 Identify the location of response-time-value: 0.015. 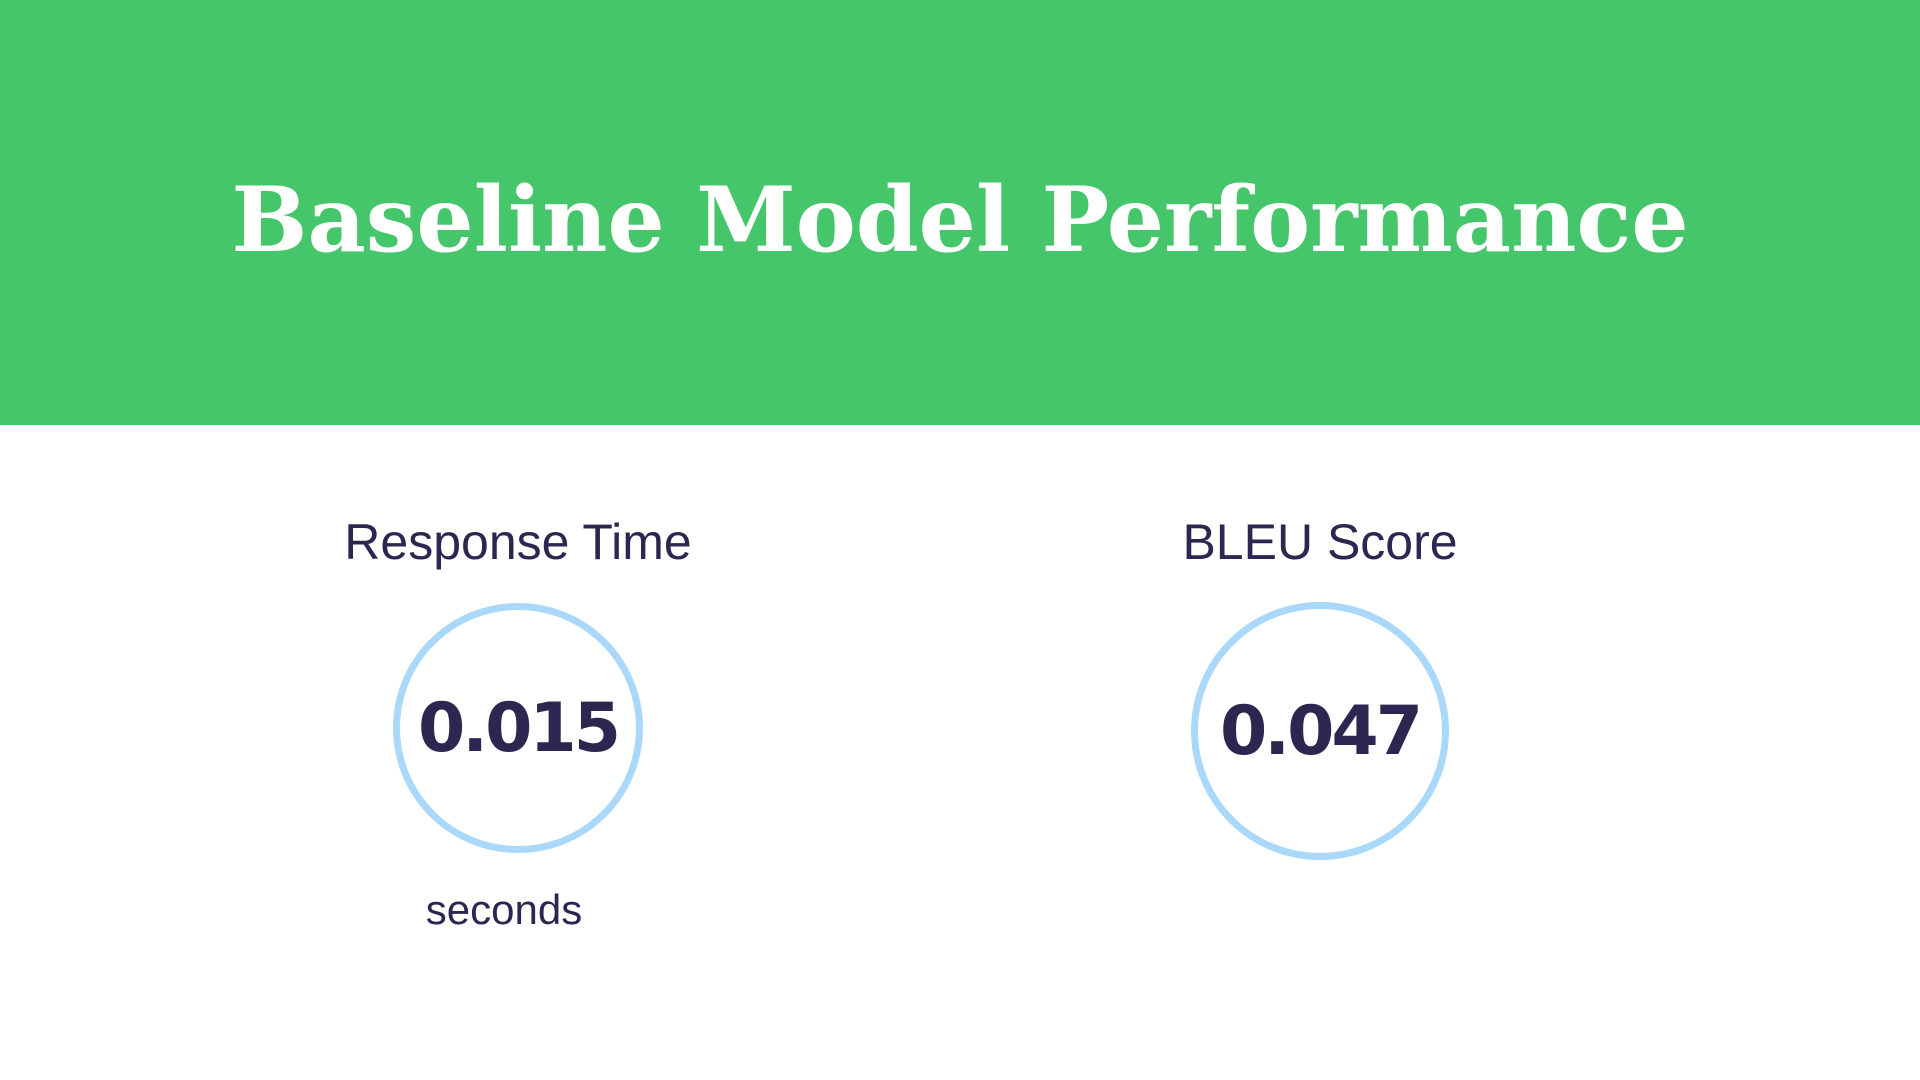
(519, 728).